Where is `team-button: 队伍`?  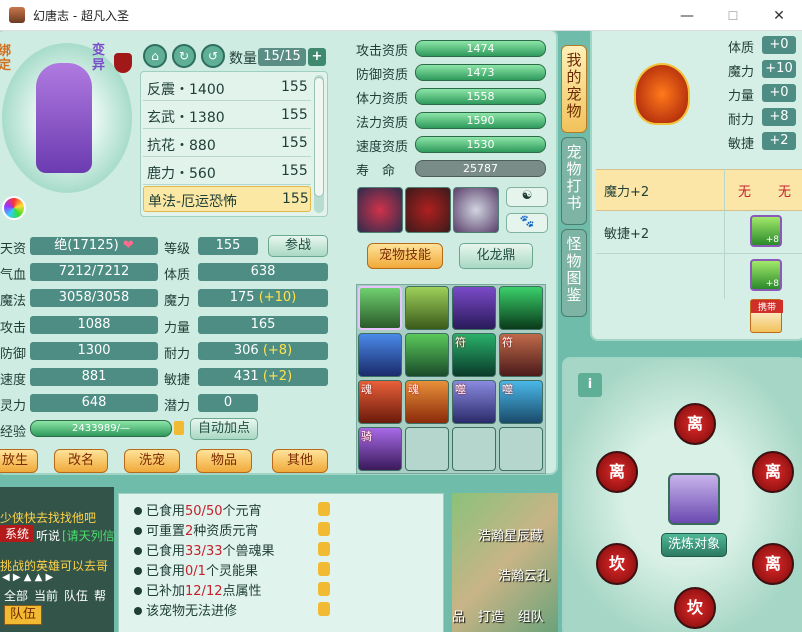 team-button: 队伍 is located at coordinates (23, 615).